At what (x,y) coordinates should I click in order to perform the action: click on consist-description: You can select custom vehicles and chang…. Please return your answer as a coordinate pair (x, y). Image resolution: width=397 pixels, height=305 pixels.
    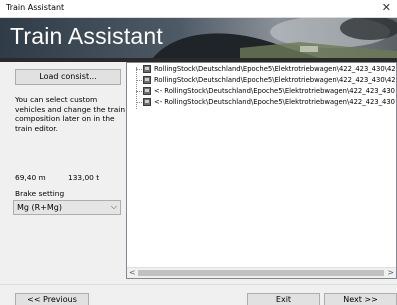
    Looking at the image, I should click on (70, 114).